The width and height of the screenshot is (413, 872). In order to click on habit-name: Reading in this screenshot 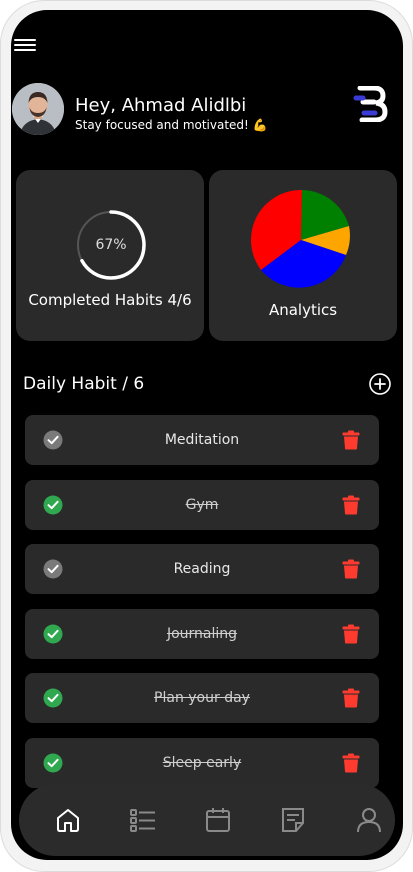, I will do `click(202, 569)`.